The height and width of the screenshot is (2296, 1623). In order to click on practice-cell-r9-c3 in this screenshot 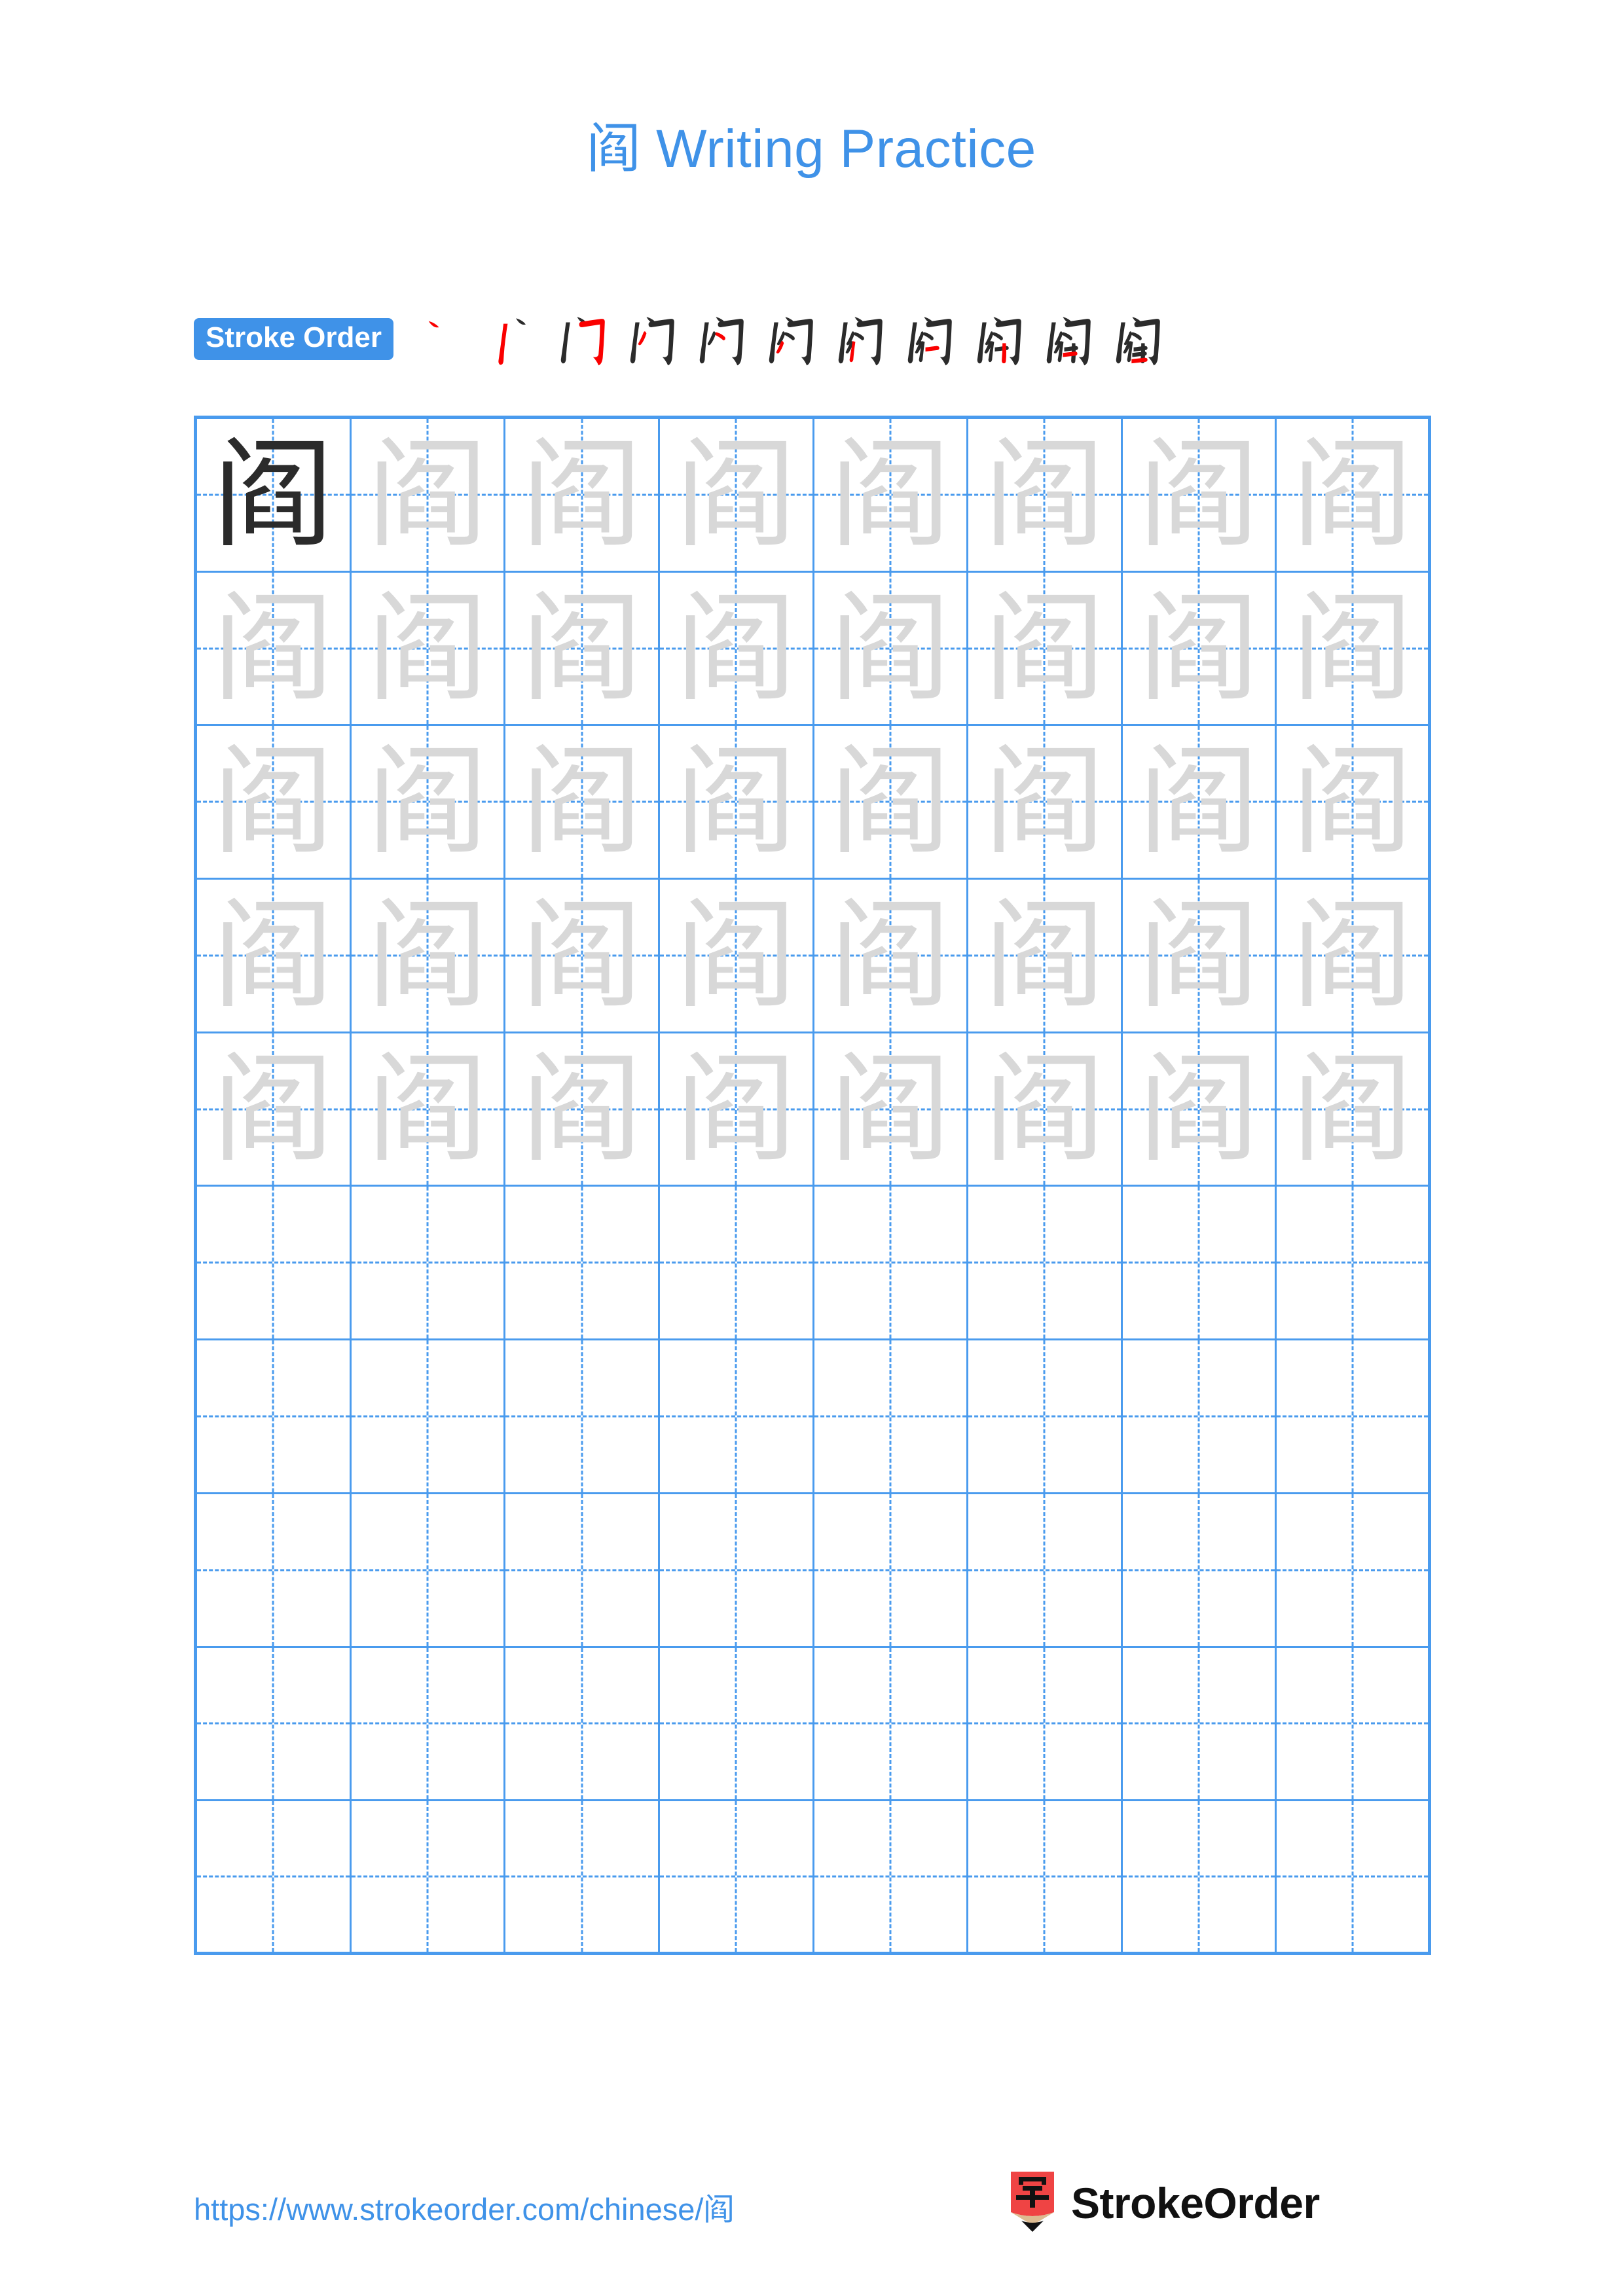, I will do `click(582, 1724)`.